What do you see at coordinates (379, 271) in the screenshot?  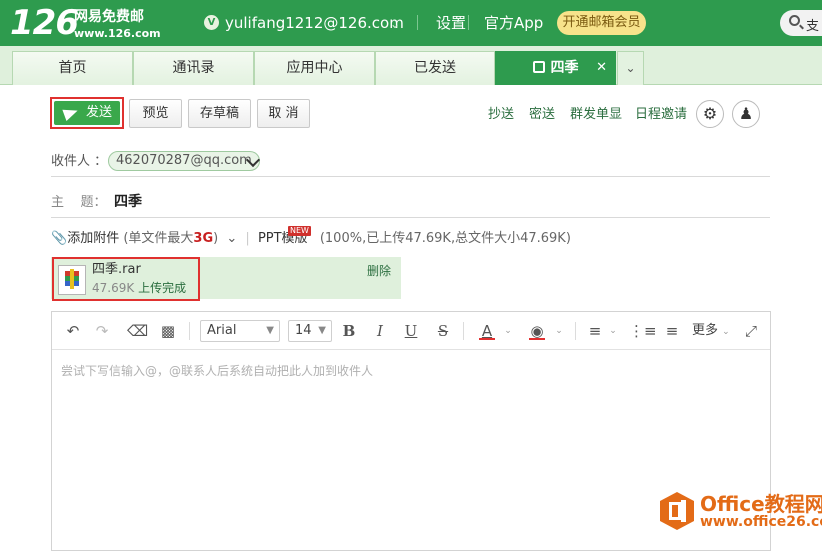 I see `delete-file-link: 删除` at bounding box center [379, 271].